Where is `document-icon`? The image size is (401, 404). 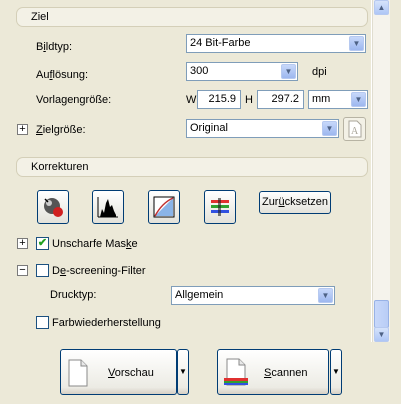 document-icon is located at coordinates (78, 373).